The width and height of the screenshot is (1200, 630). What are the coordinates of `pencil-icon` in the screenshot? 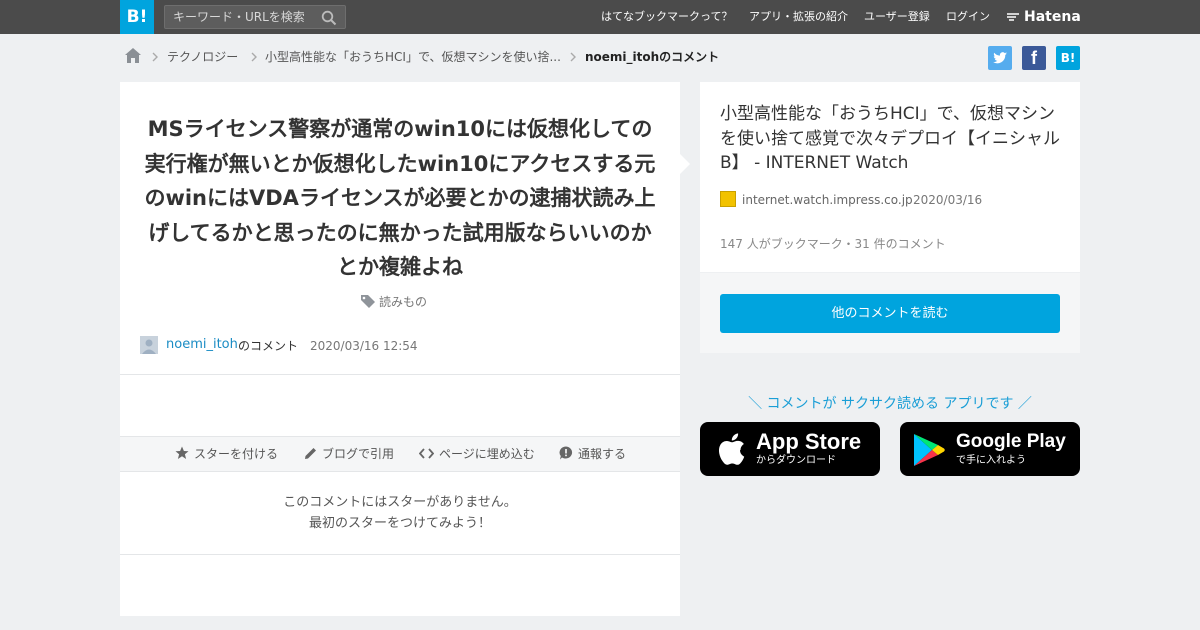 It's located at (310, 453).